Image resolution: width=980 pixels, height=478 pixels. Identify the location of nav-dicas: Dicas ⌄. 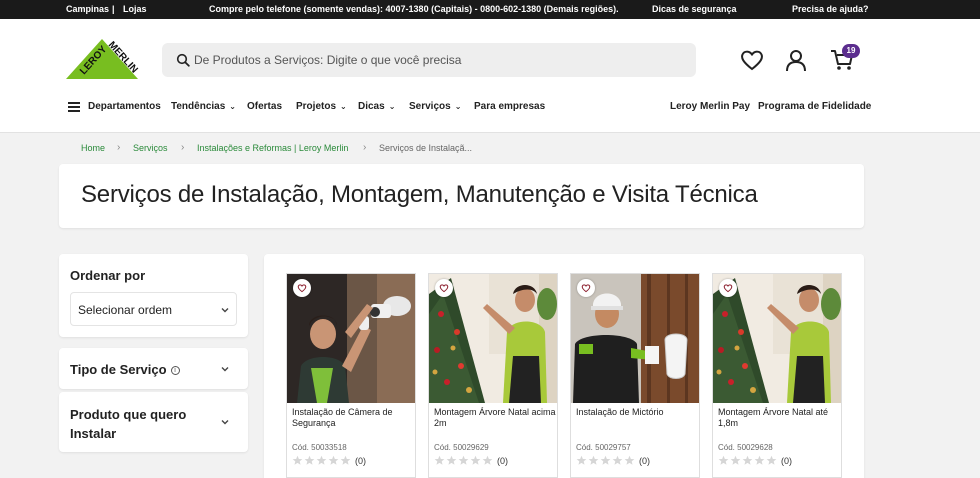
(376, 106).